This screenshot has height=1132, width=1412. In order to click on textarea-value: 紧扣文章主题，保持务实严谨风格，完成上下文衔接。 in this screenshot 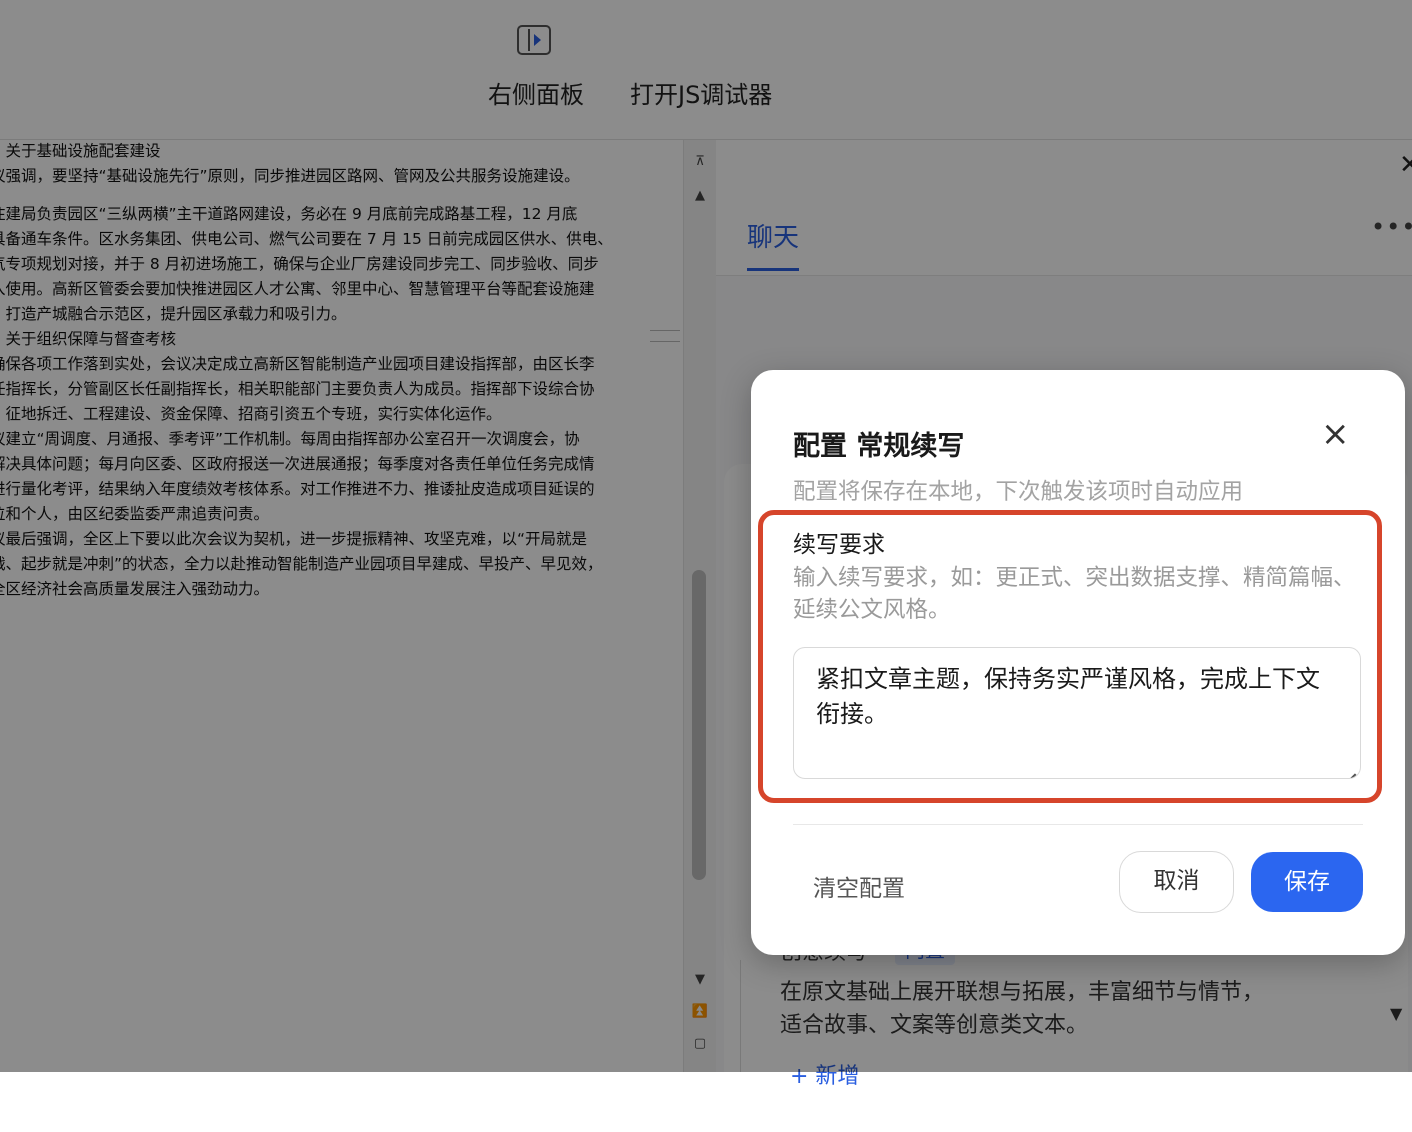, I will do `click(1068, 696)`.